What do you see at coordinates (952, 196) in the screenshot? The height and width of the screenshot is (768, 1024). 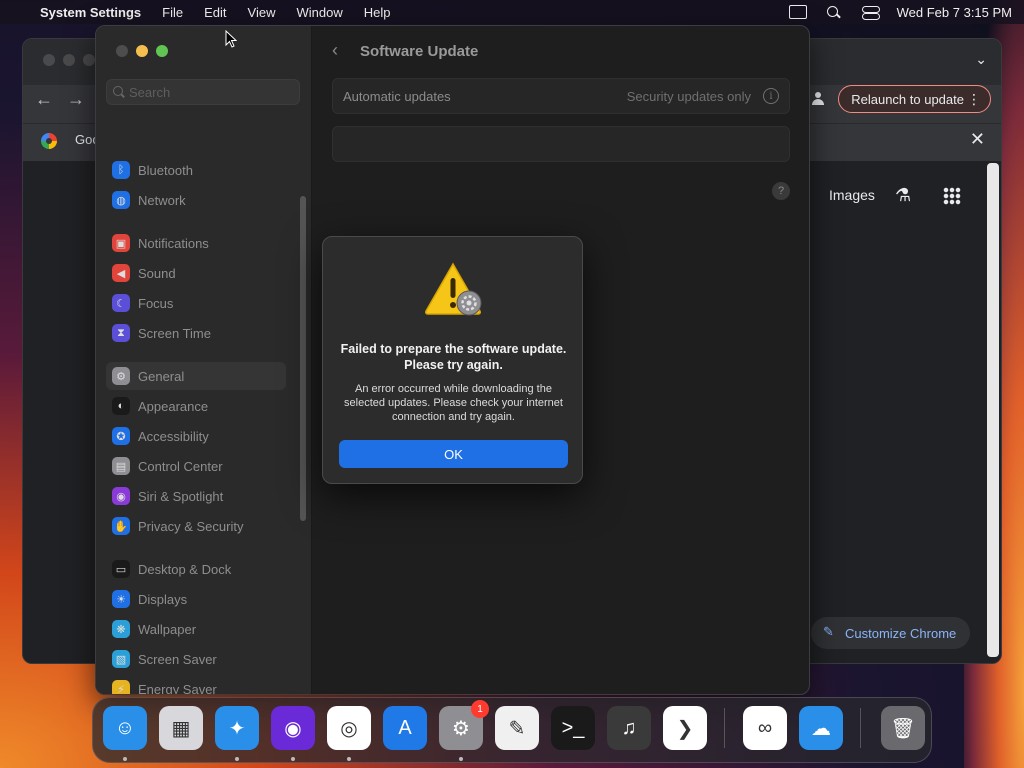 I see `google-apps-icon` at bounding box center [952, 196].